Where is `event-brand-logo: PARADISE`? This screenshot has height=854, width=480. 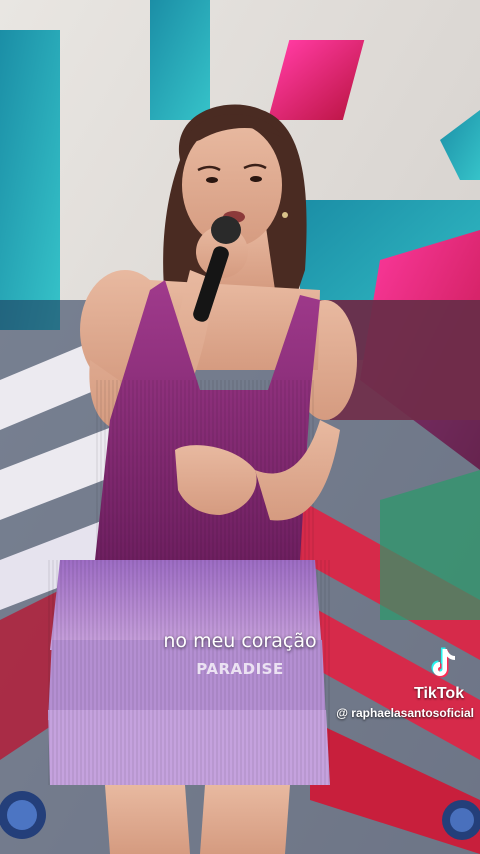
event-brand-logo: PARADISE is located at coordinates (240, 669).